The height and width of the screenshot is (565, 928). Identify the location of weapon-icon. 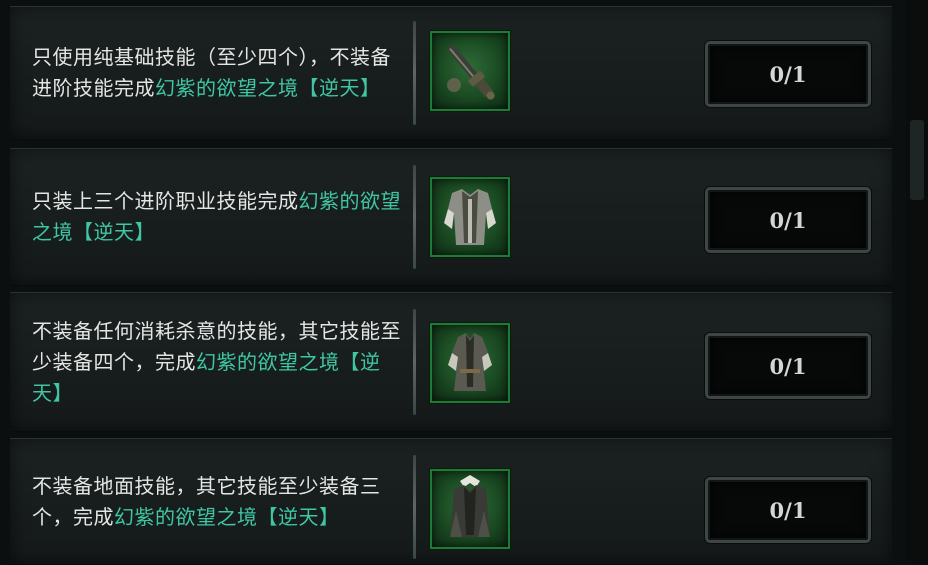
(470, 71).